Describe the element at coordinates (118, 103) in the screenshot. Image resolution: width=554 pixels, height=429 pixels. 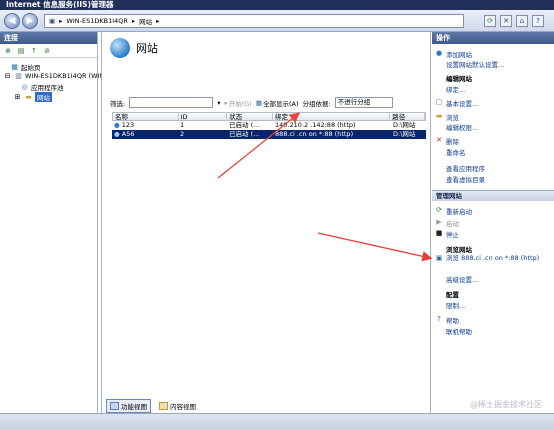
I see `filter-label: 筛选:` at that location.